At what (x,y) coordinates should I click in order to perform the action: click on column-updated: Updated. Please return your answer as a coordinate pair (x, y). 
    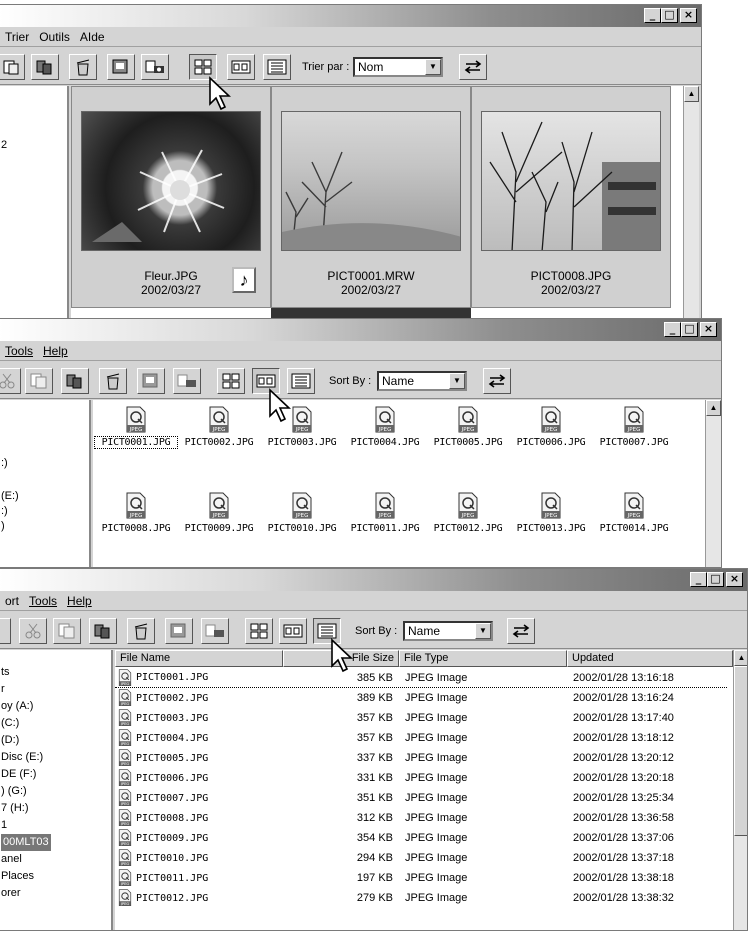
    Looking at the image, I should click on (650, 658).